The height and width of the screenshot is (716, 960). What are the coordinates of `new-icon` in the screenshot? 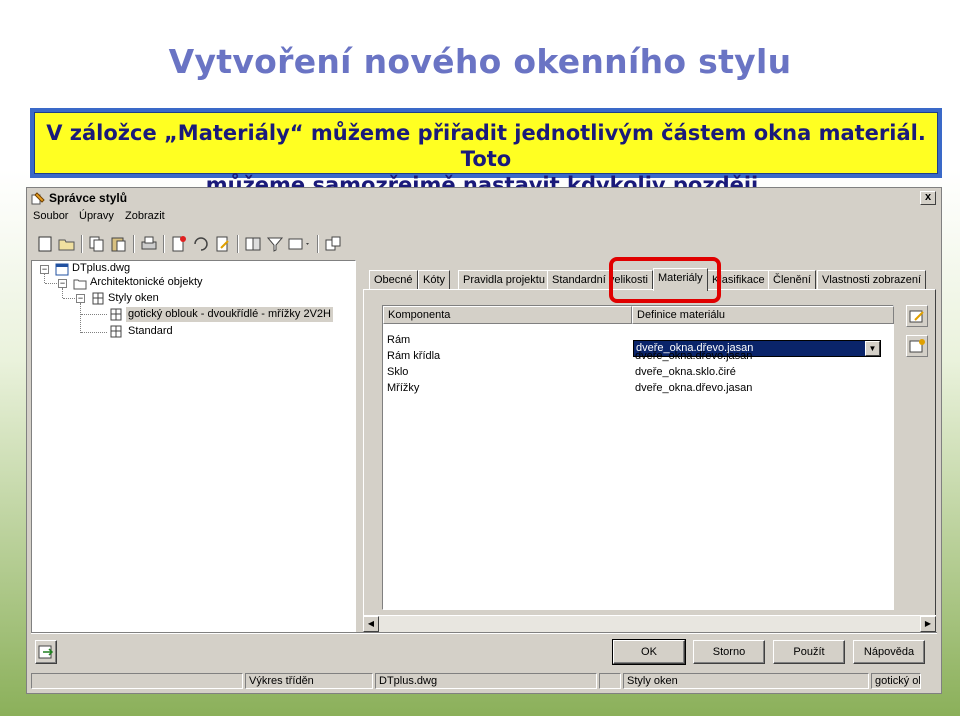 It's located at (45, 244).